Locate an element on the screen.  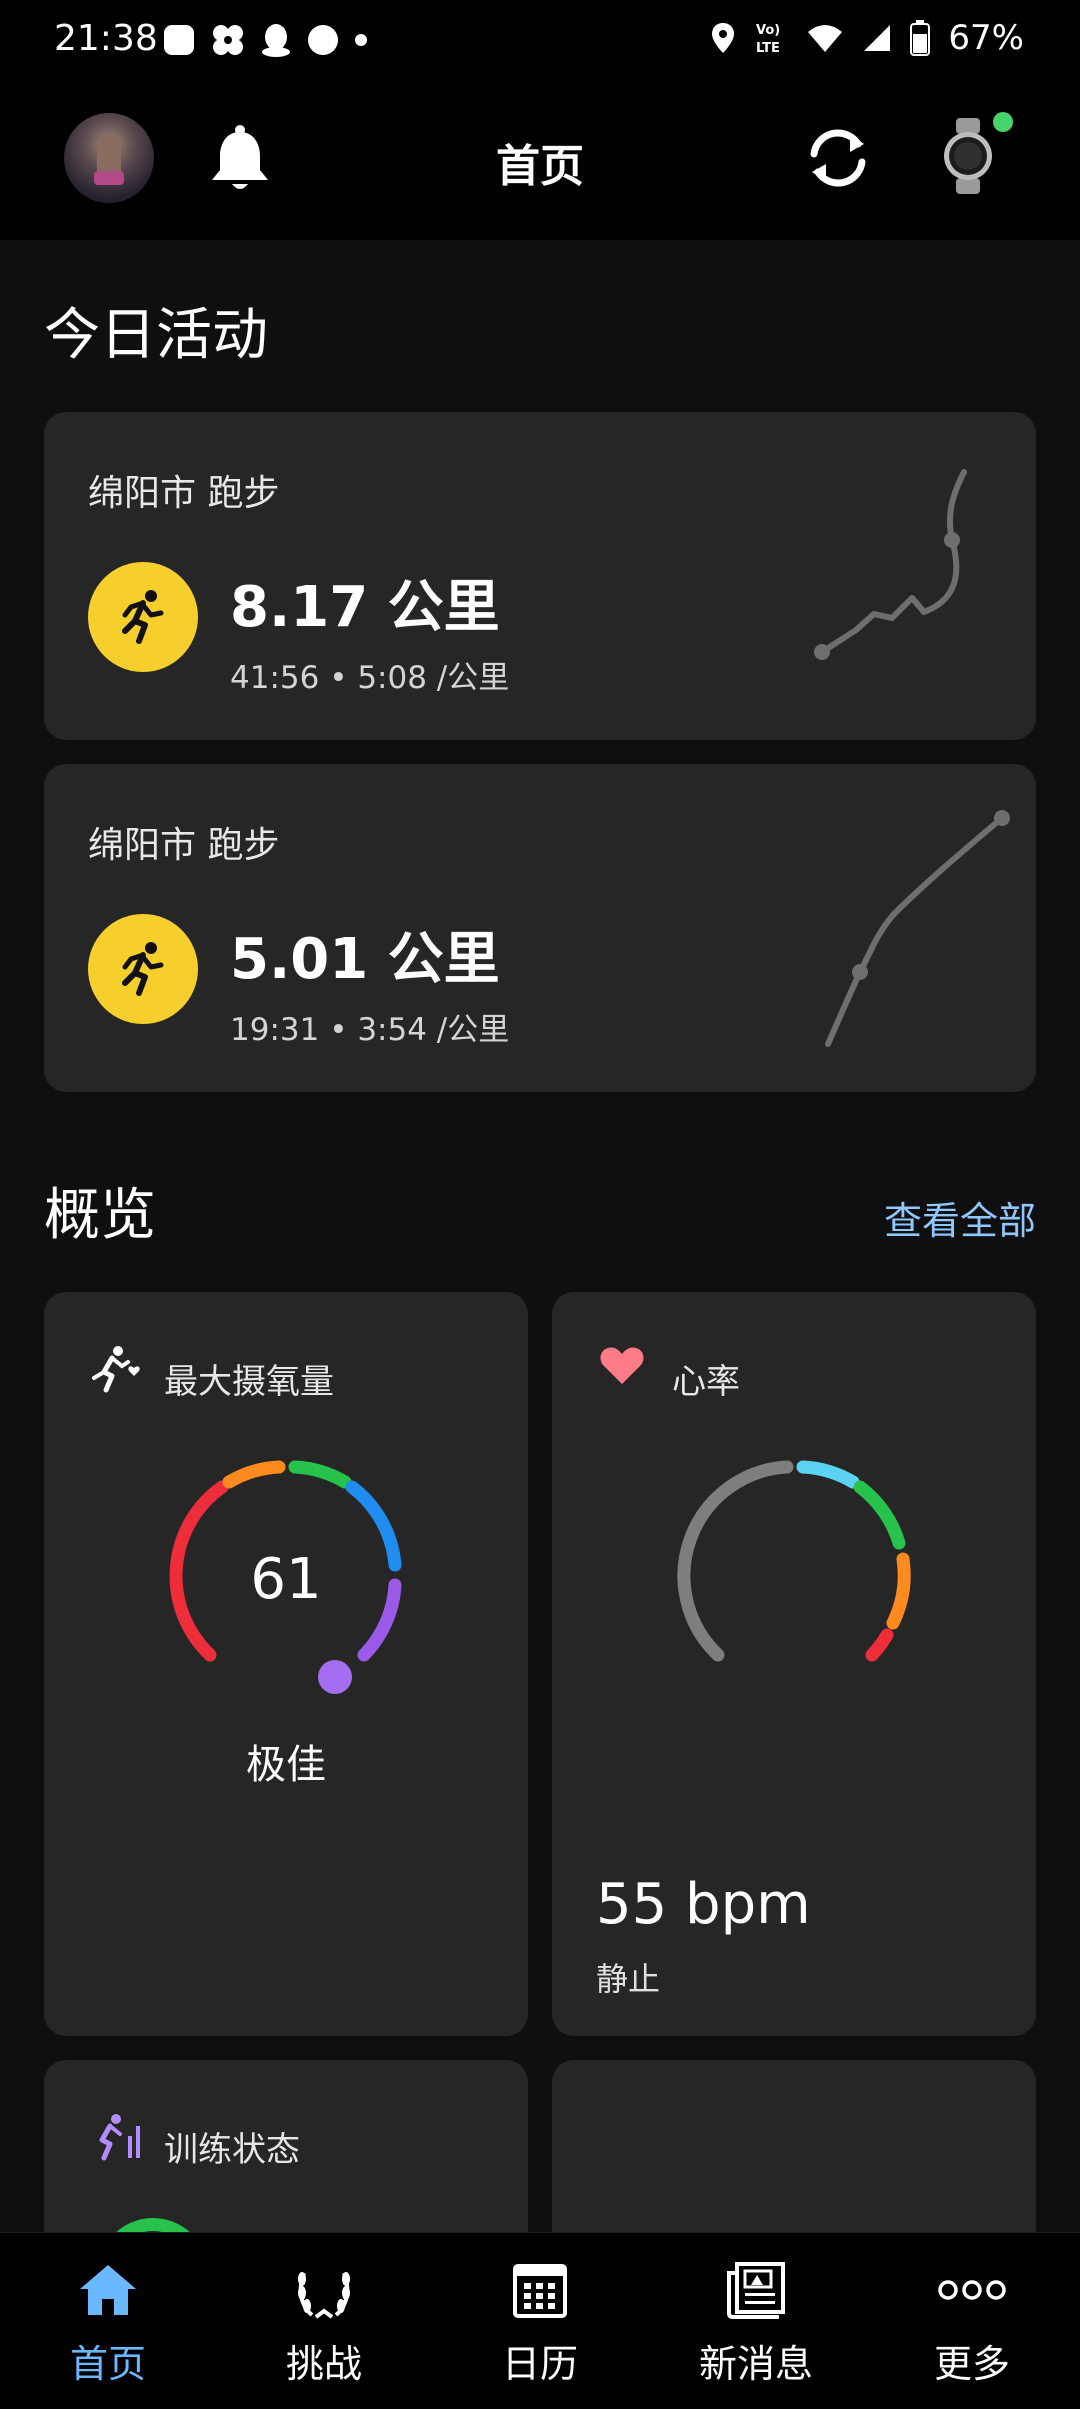
activity-card: 绵阳市 跑步 5.01 公里 19:31 • 3:54 /公里 is located at coordinates (540, 928).